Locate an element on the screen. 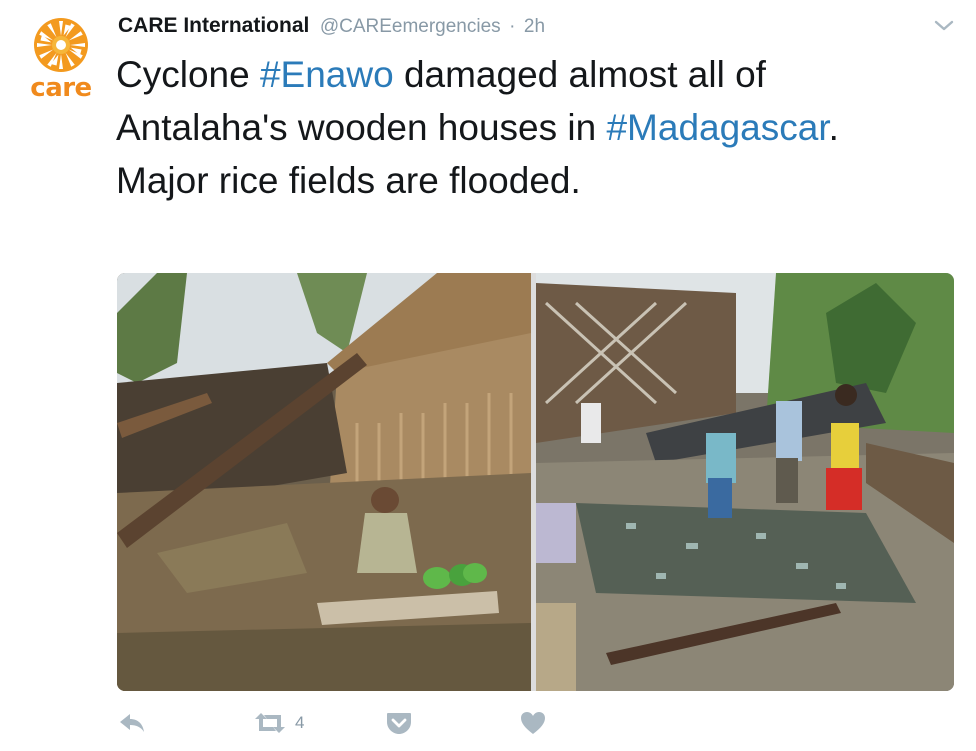 This screenshot has height=751, width=976. sun-logo-icon is located at coordinates (61, 45).